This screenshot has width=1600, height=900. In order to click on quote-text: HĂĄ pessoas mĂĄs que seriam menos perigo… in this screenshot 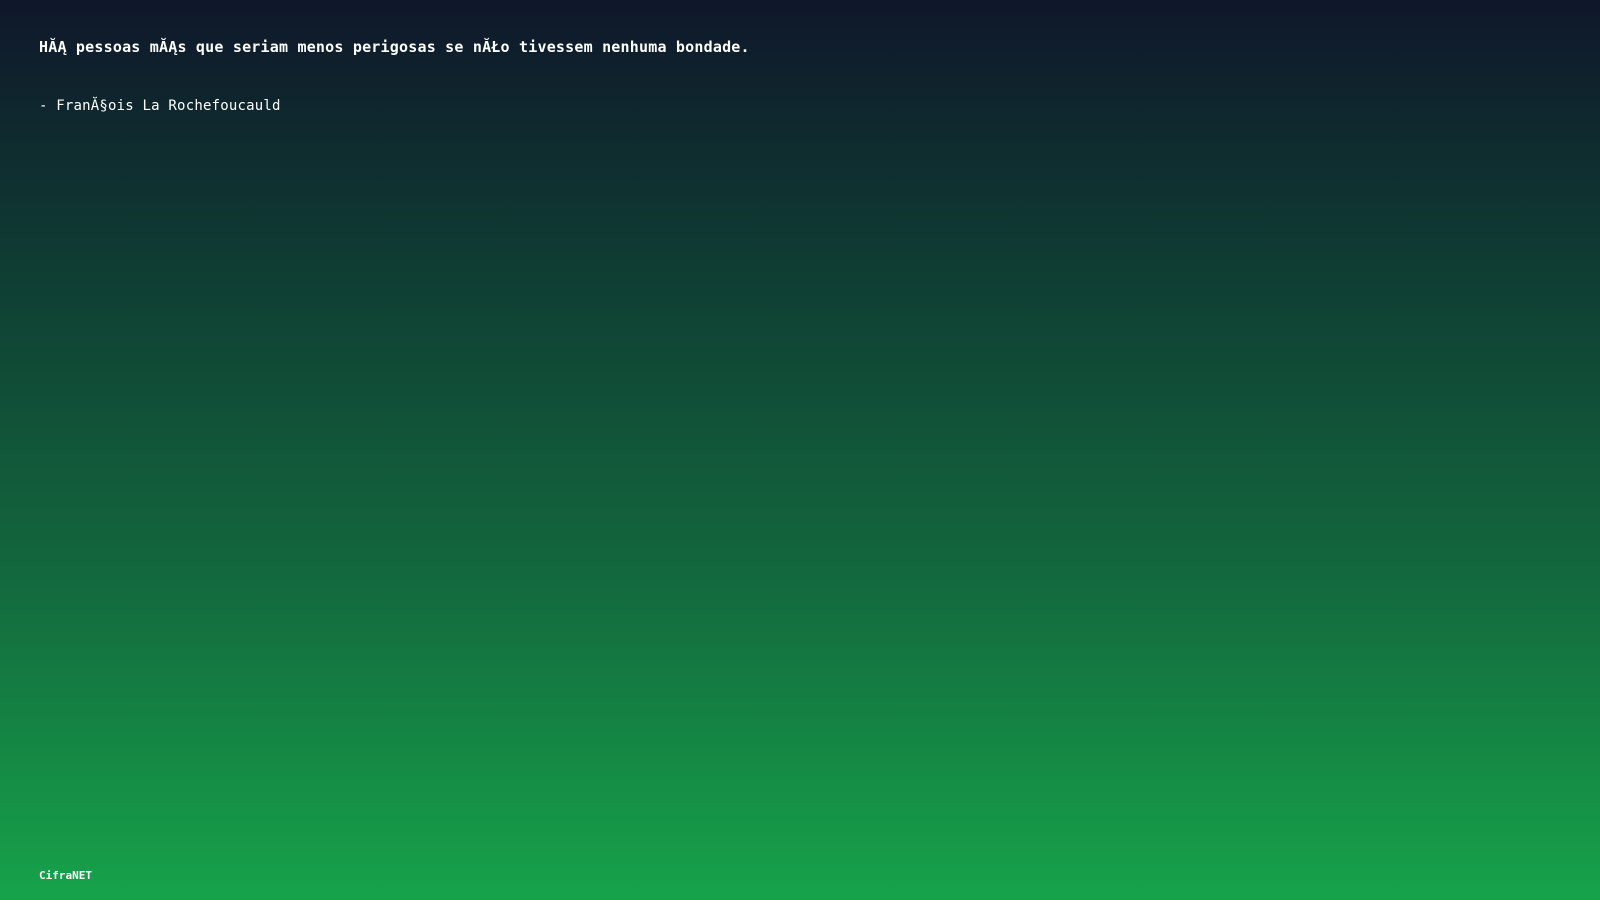, I will do `click(394, 47)`.